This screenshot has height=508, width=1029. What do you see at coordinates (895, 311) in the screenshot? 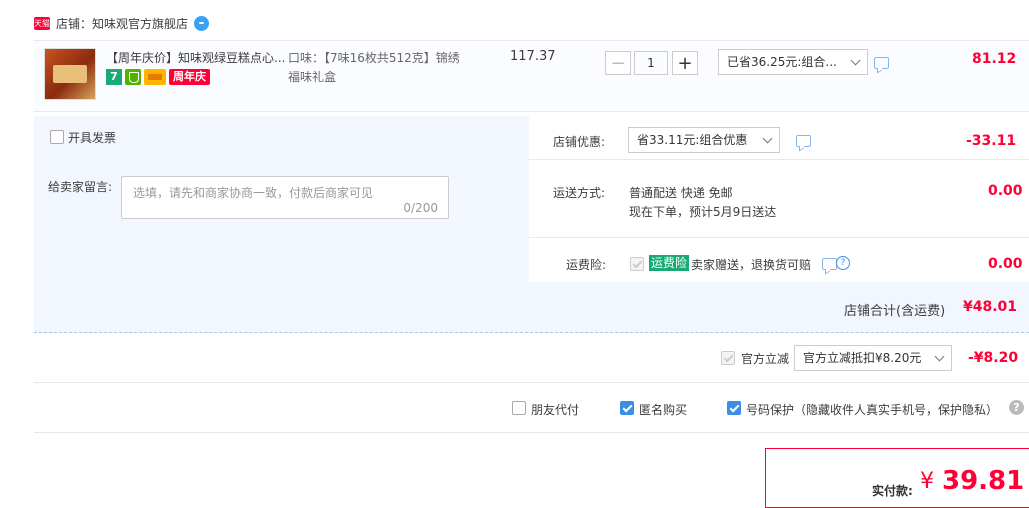
I see `subtotal-label: 店铺合计(含运费)` at bounding box center [895, 311].